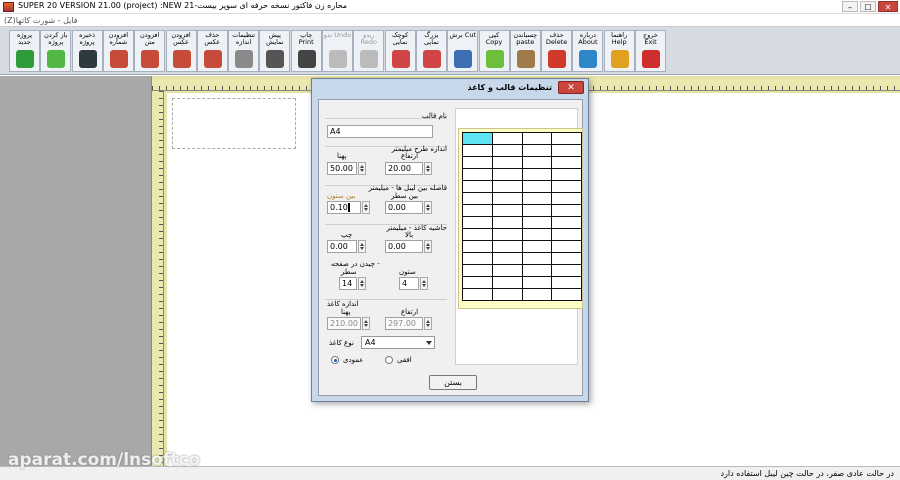 The width and height of the screenshot is (900, 480). What do you see at coordinates (366, 207) in the screenshot?
I see `column-gap-spinner` at bounding box center [366, 207].